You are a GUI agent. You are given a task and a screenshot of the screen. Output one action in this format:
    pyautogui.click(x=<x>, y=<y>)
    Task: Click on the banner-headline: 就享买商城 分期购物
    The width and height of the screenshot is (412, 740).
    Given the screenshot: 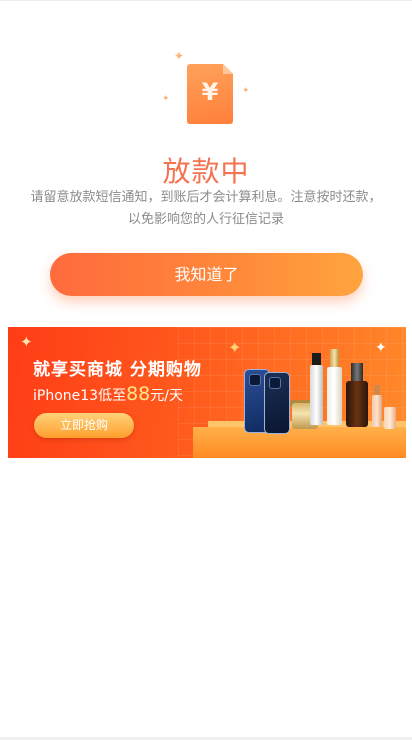 What is the action you would take?
    pyautogui.click(x=117, y=370)
    